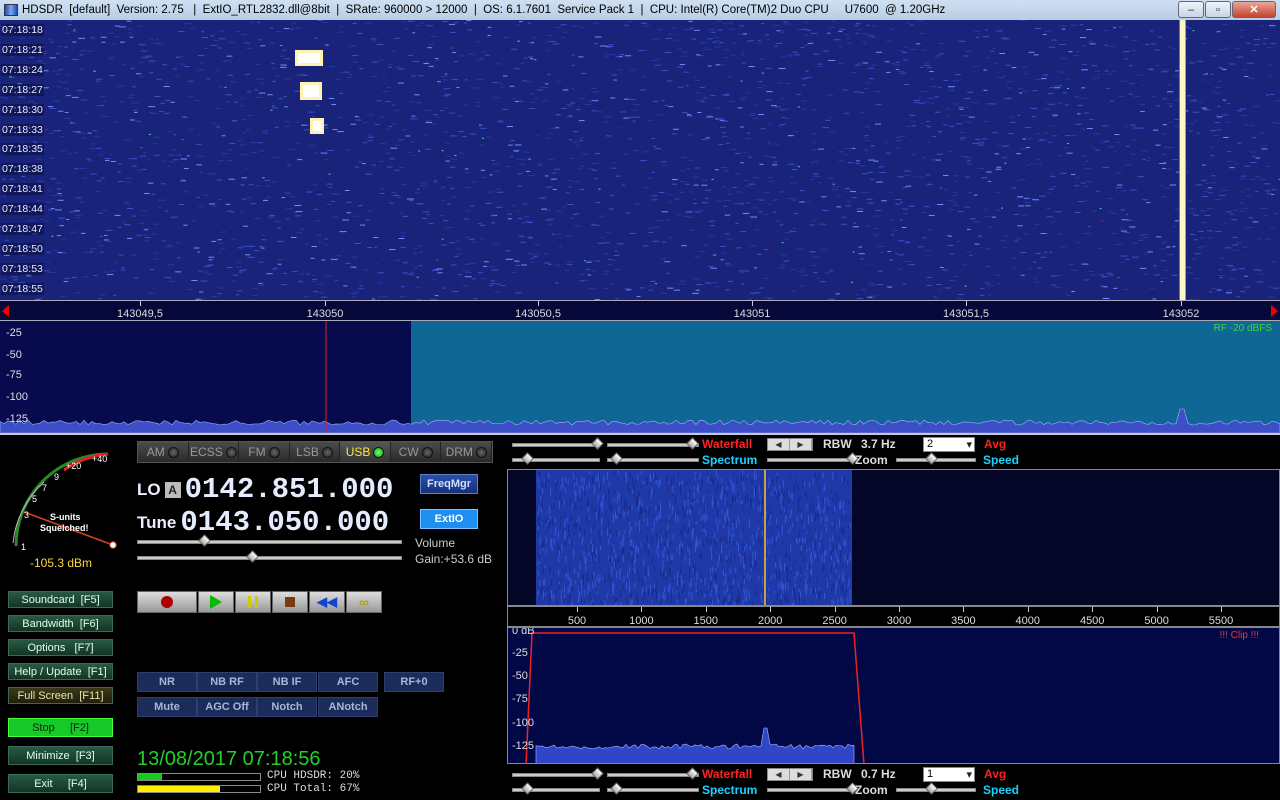  Describe the element at coordinates (60, 647) in the screenshot. I see `options-button: Options [F7]` at that location.